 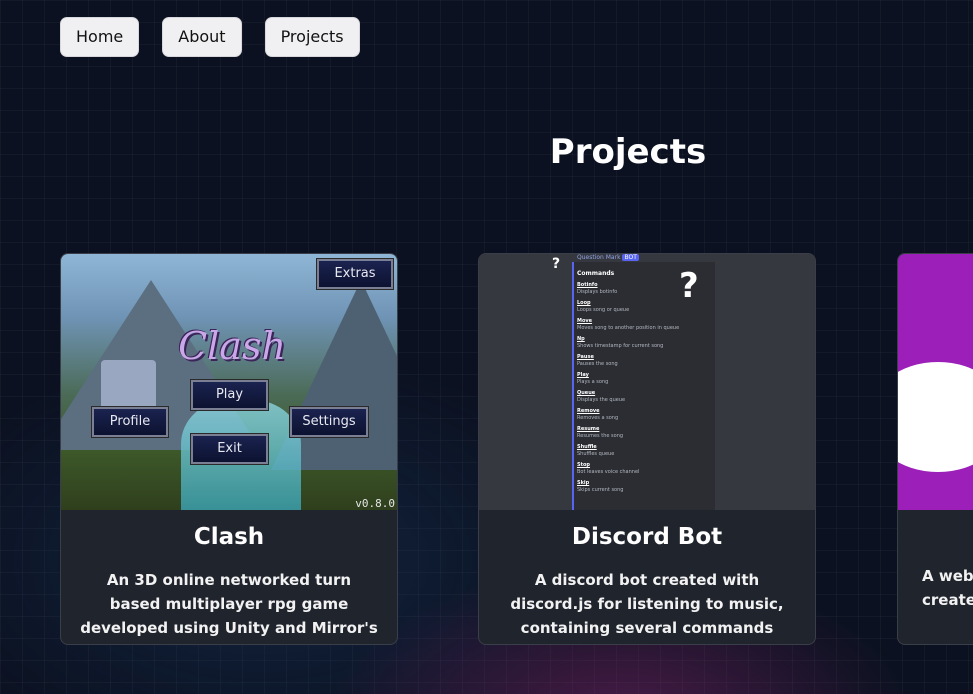 What do you see at coordinates (628, 152) in the screenshot?
I see `page-title: Projects` at bounding box center [628, 152].